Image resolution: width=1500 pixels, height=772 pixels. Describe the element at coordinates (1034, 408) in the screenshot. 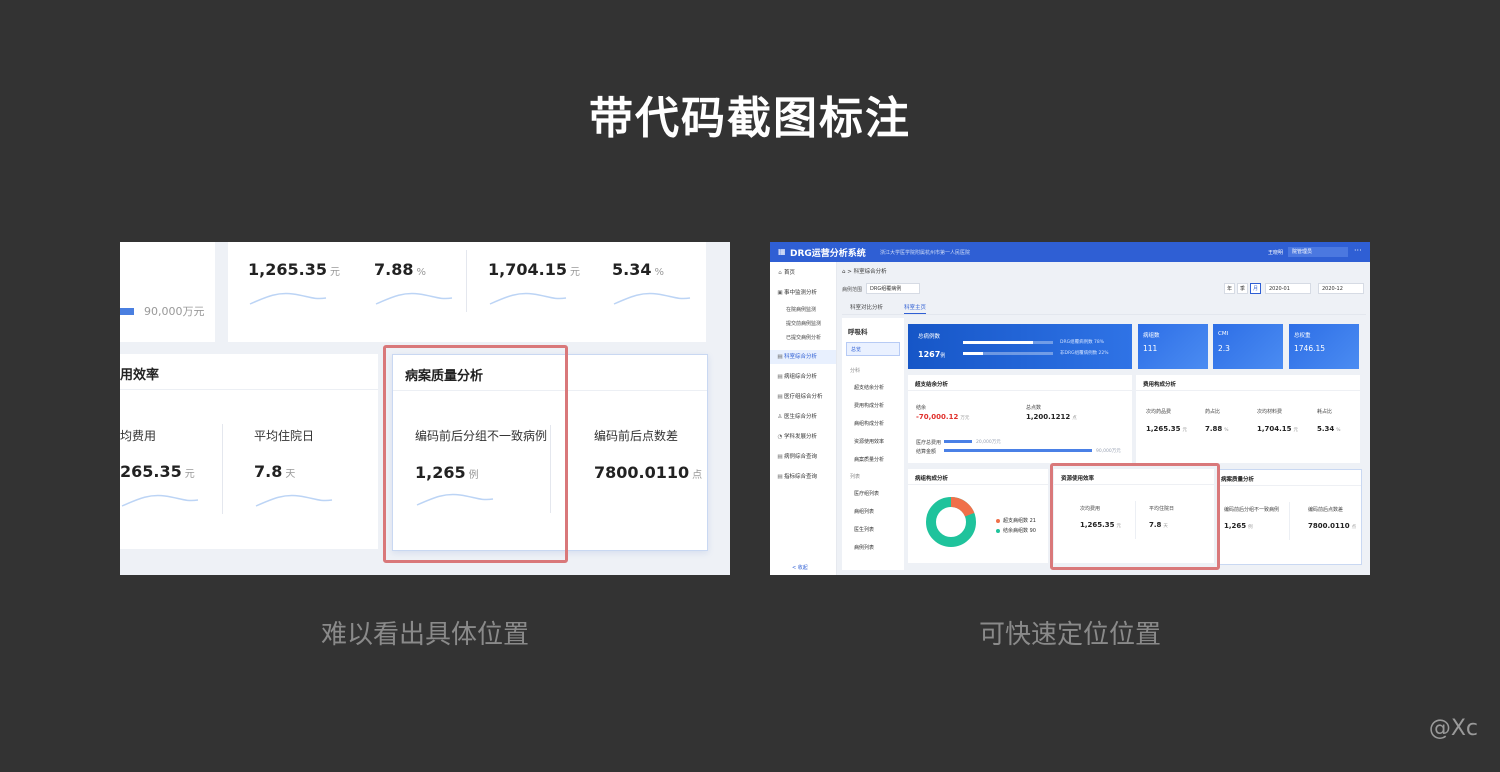

I see `metric-label: 总点数` at that location.